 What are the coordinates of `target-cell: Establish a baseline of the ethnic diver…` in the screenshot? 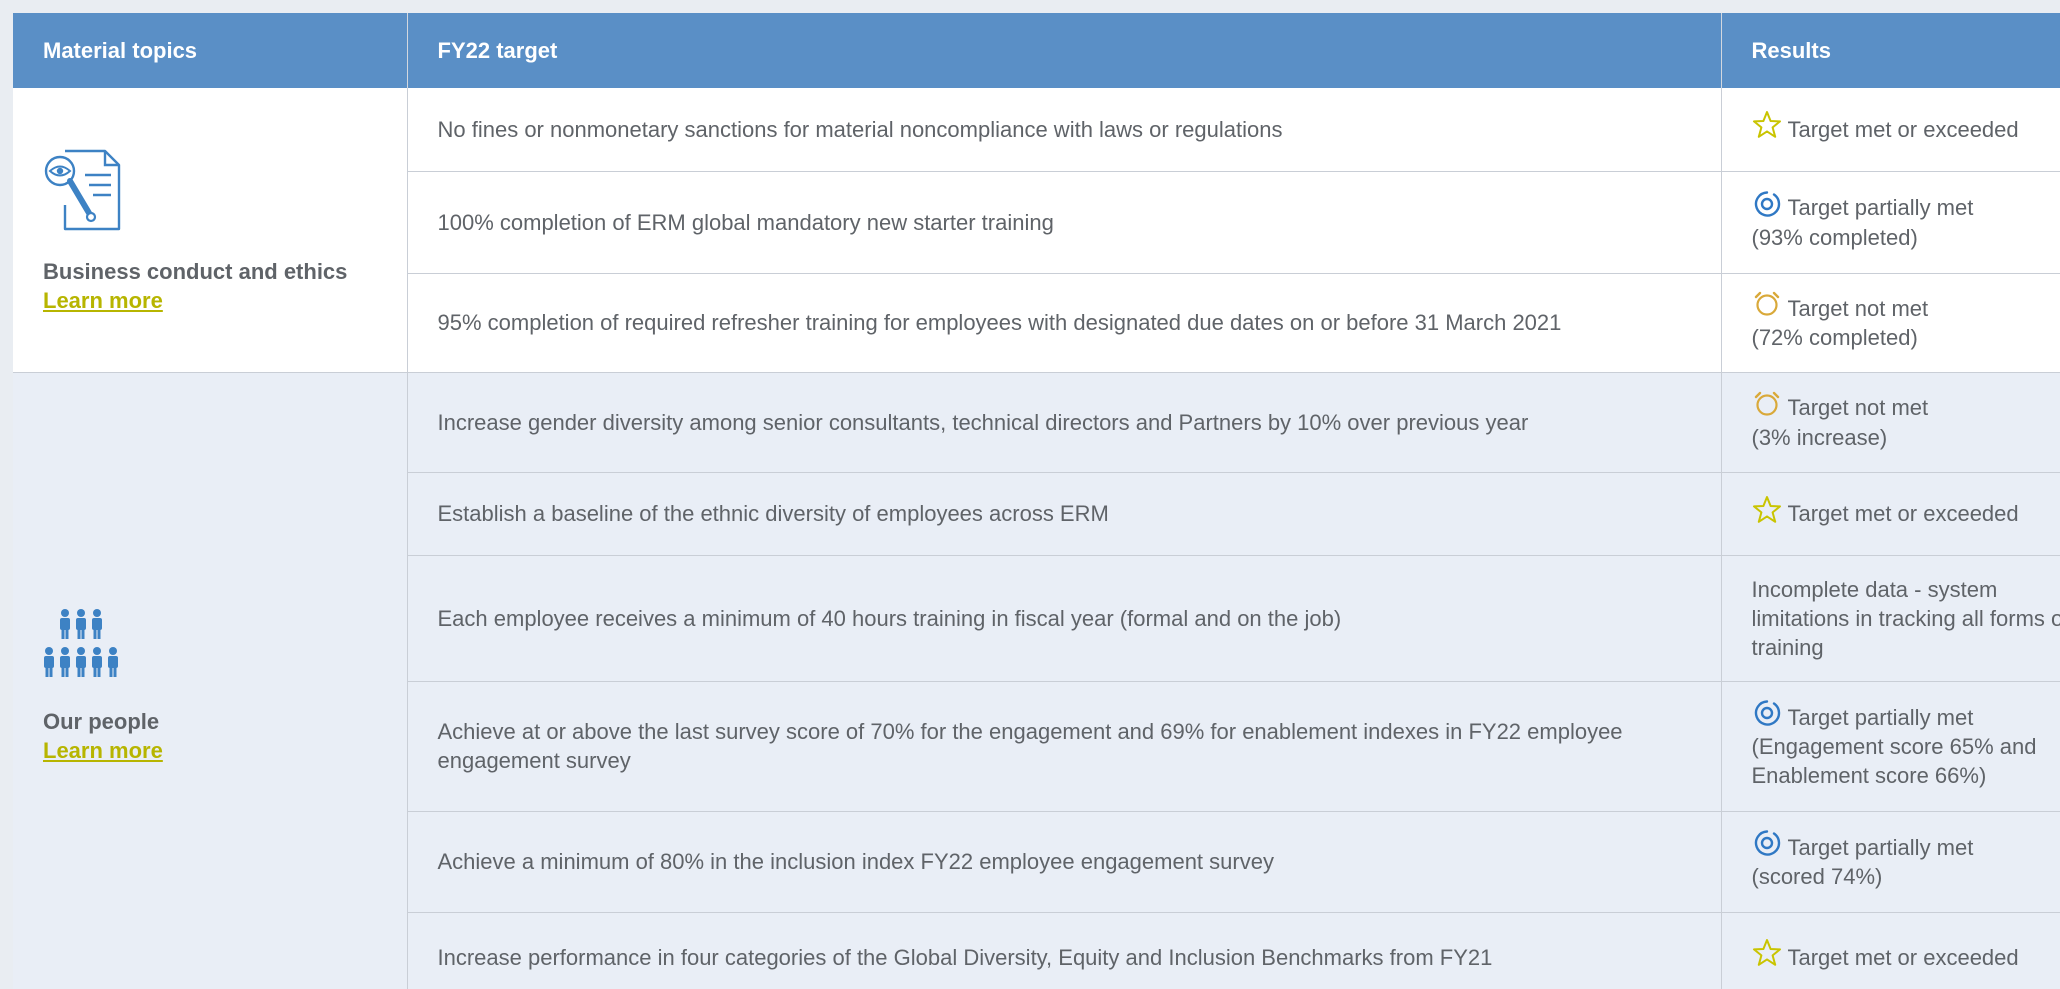 It's located at (1064, 514).